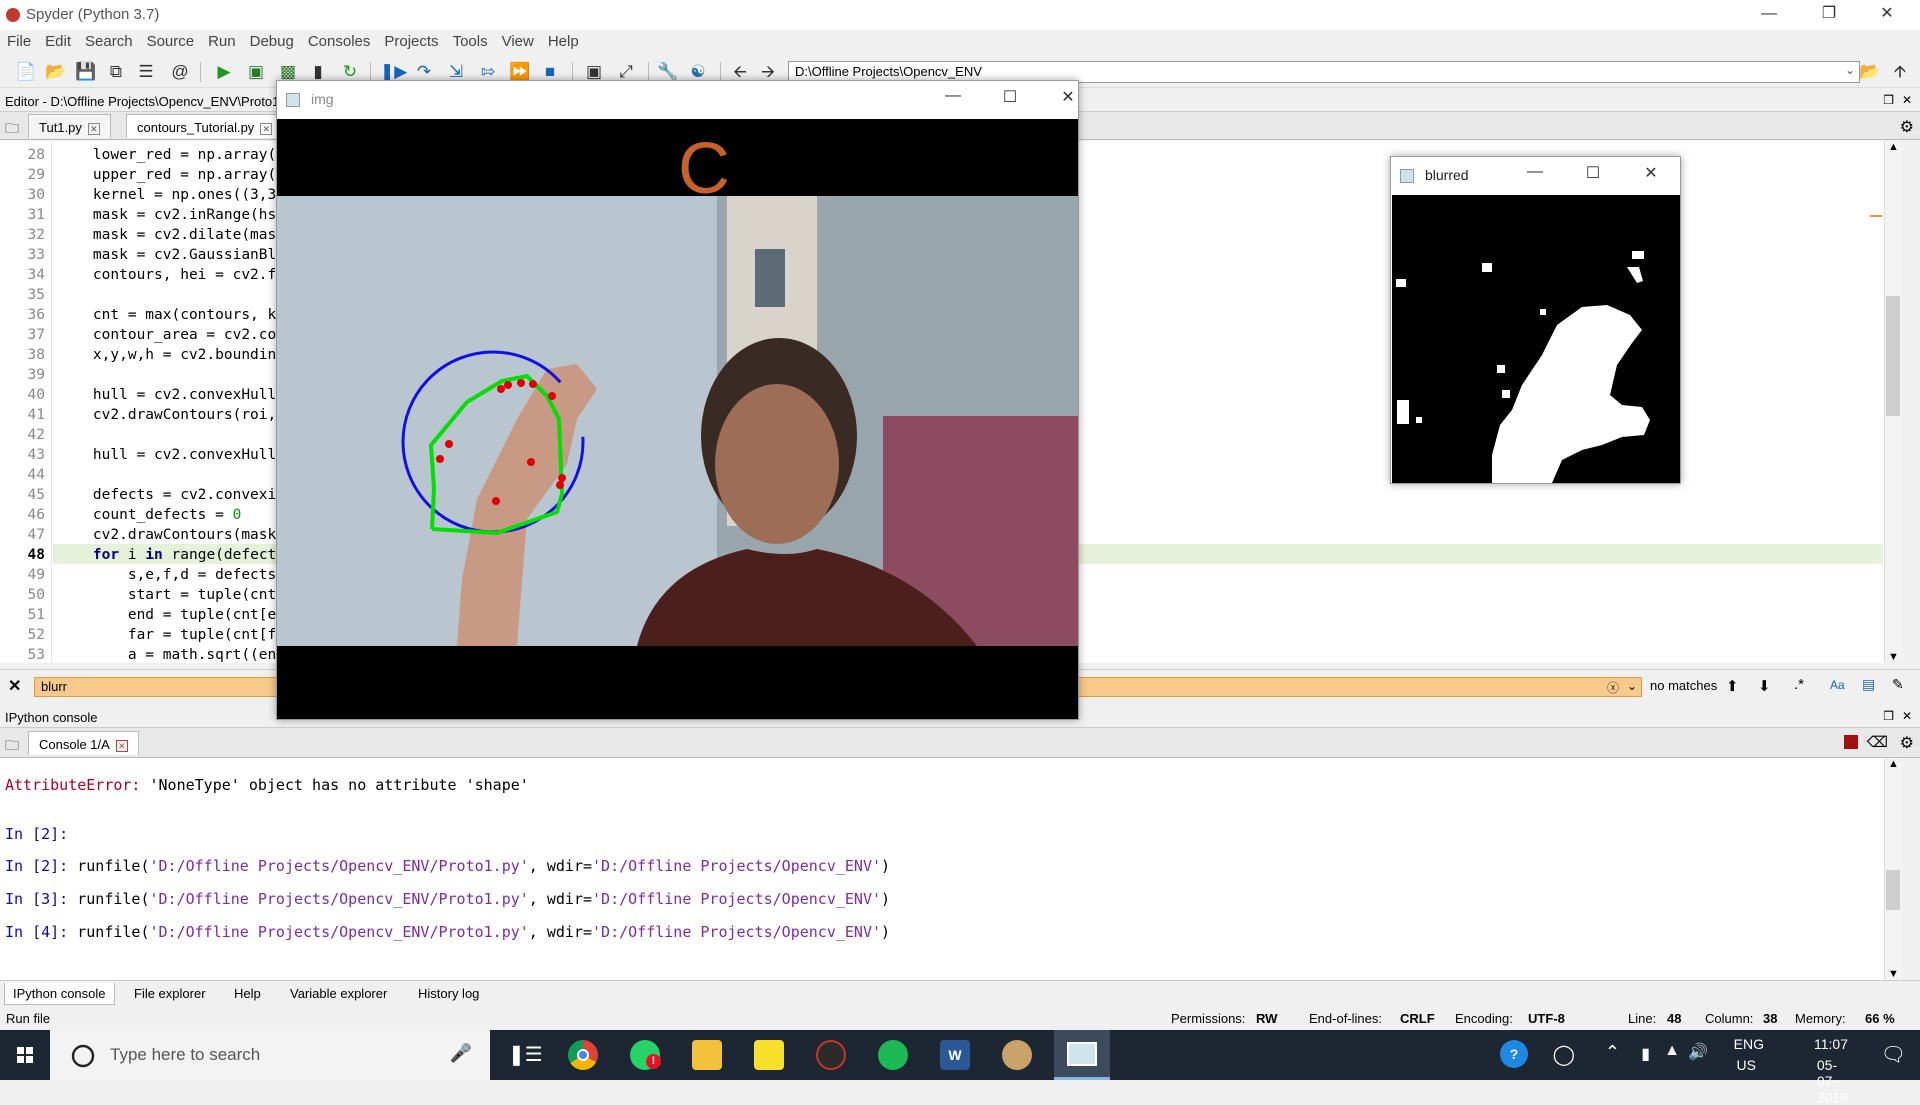 This screenshot has height=1105, width=1920. I want to click on save-icon: 💾, so click(86, 72).